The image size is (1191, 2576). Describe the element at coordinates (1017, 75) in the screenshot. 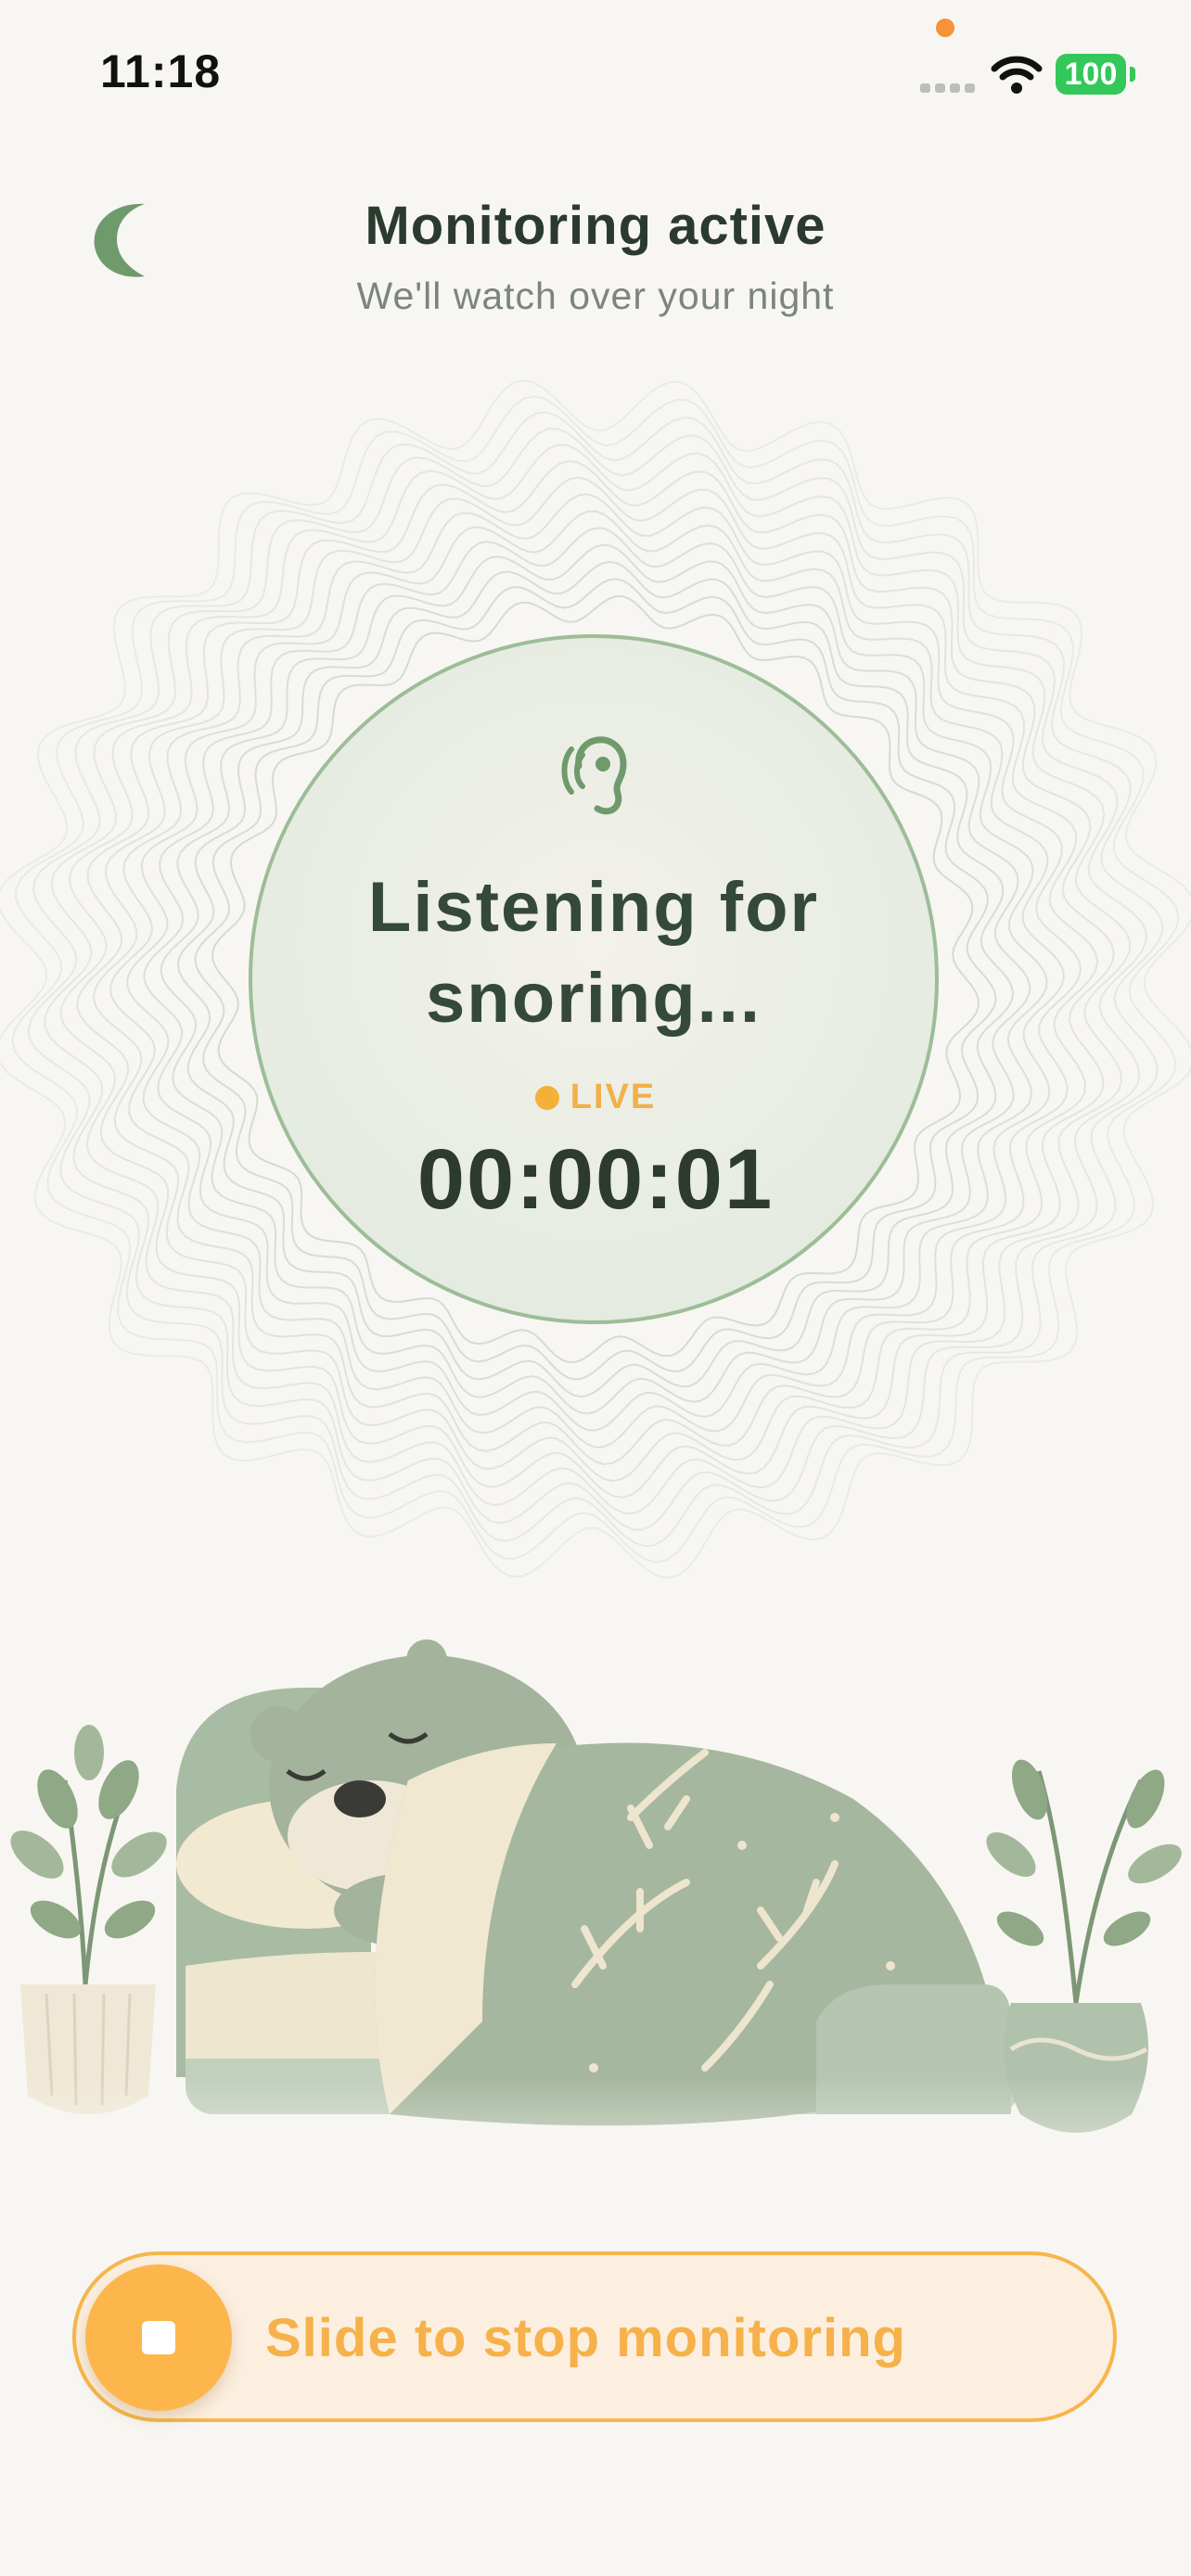

I see `wifi-icon` at that location.